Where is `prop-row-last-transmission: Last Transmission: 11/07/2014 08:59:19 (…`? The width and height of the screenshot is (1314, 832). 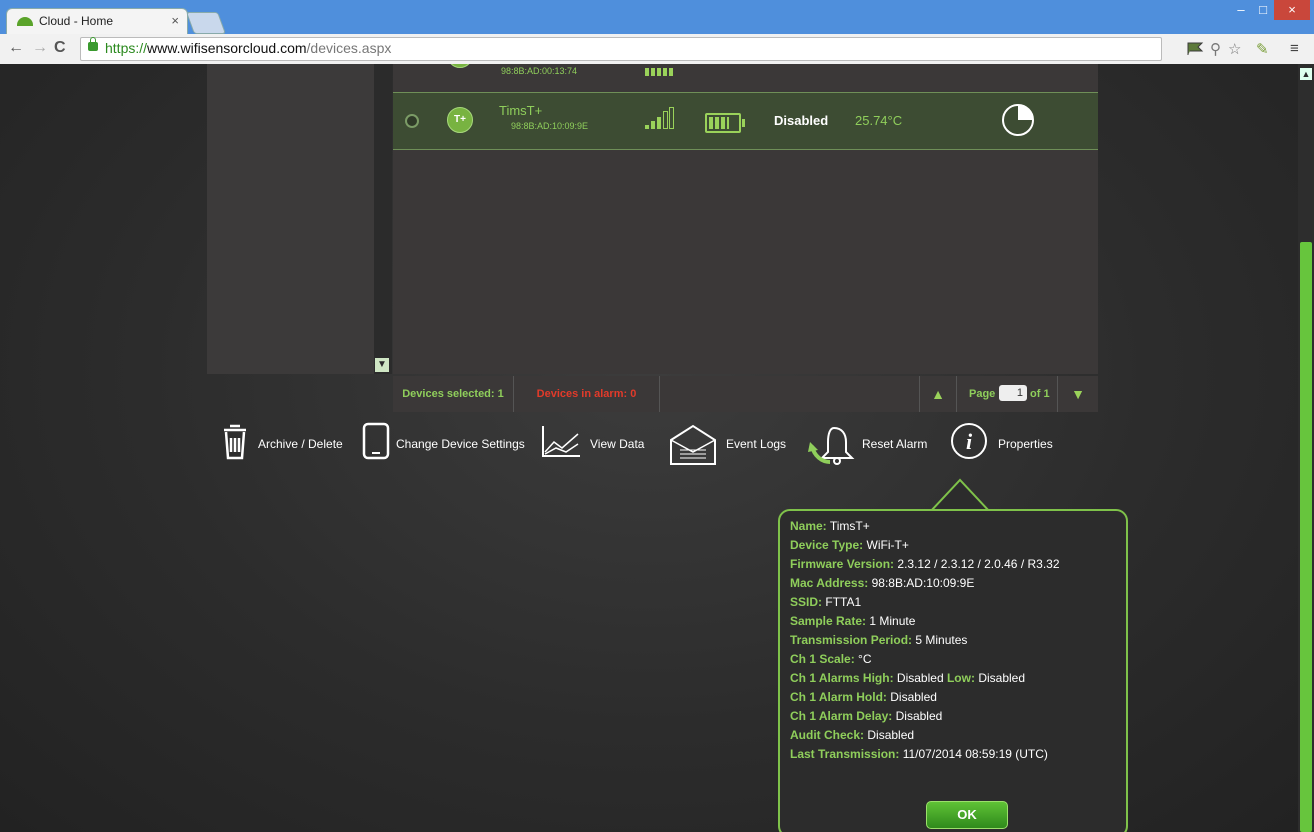
prop-row-last-transmission: Last Transmission: 11/07/2014 08:59:19 (… is located at coordinates (919, 754).